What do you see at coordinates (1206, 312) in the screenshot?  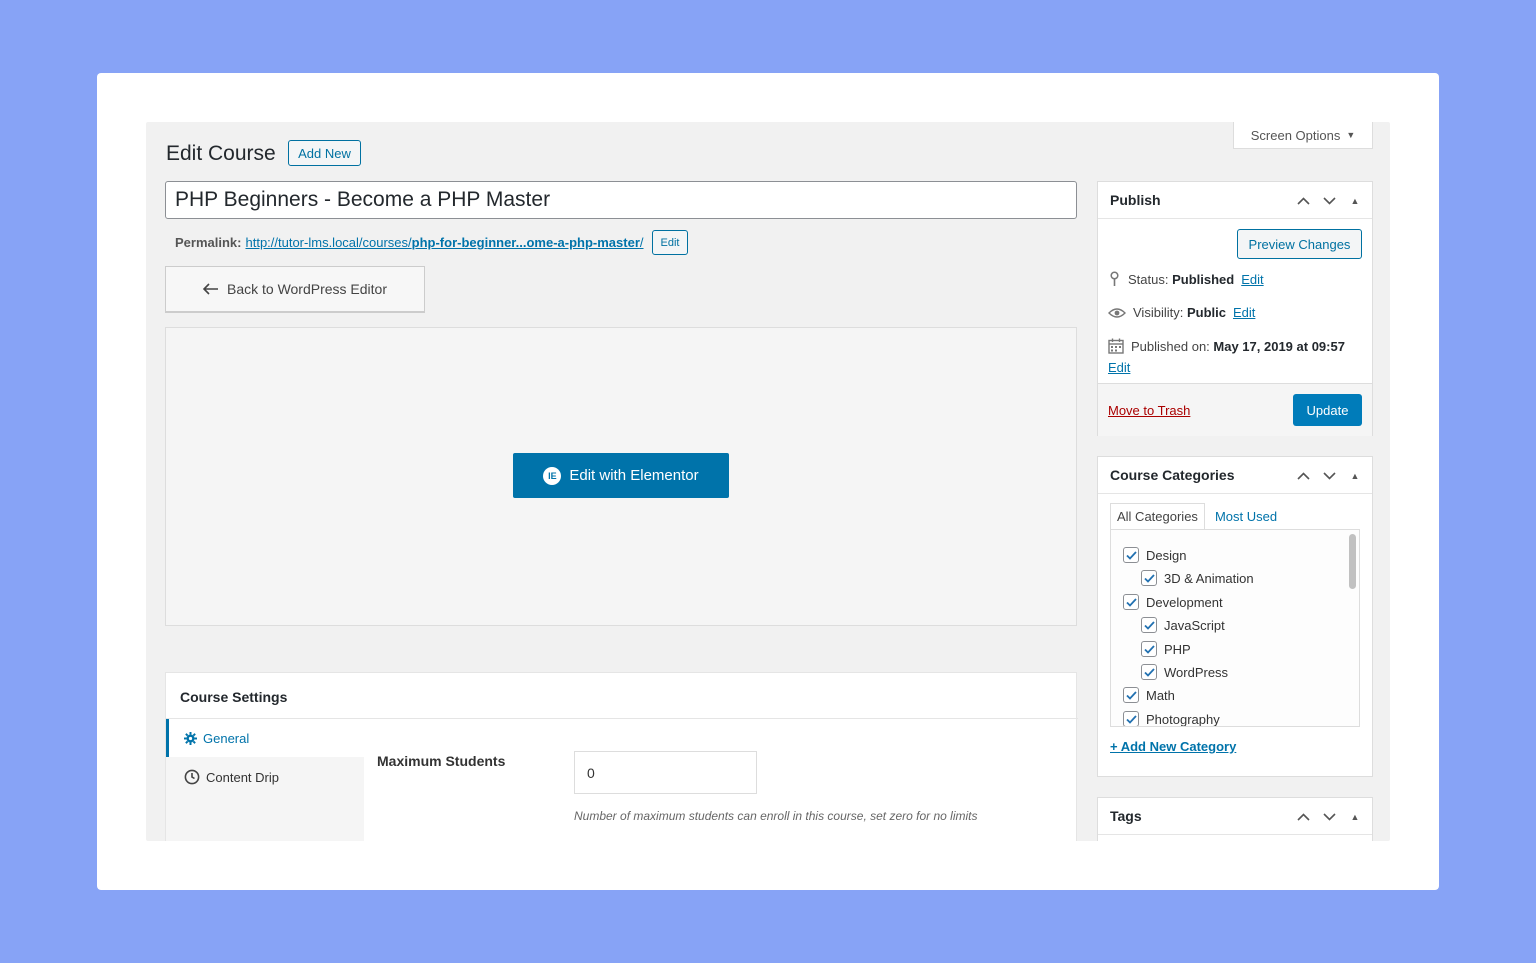 I see `visibility-value: Public` at bounding box center [1206, 312].